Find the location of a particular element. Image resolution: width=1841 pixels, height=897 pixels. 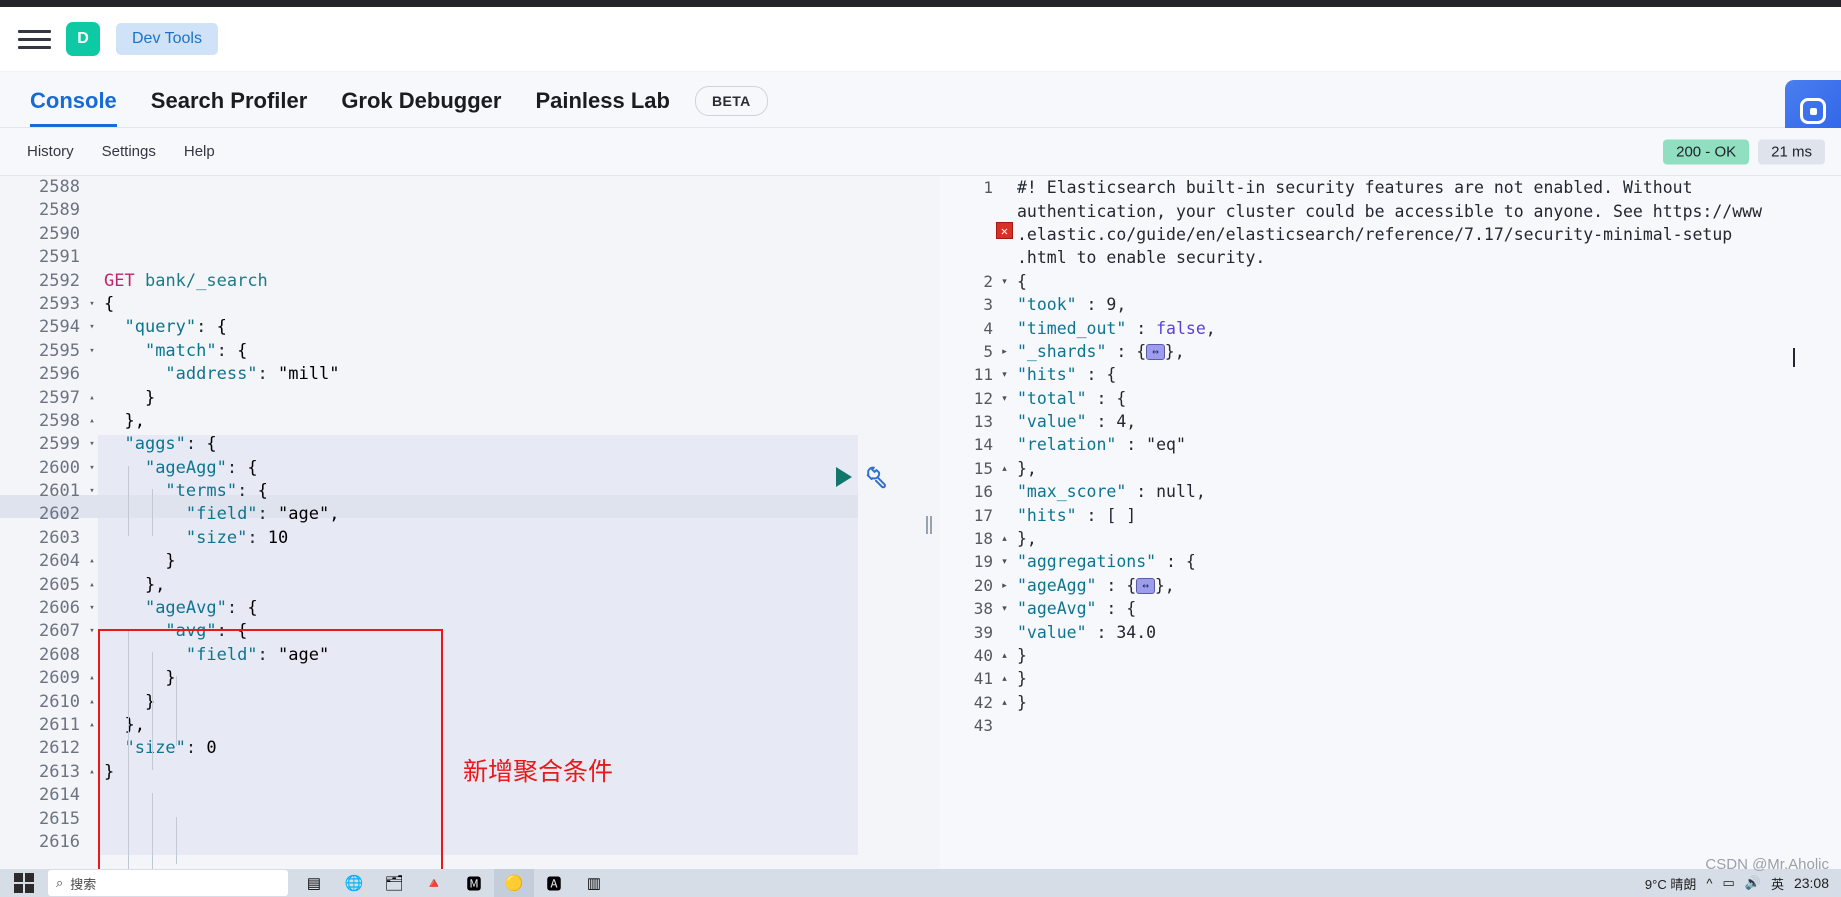

output-line: 20 ▸ "ageAgg" : {↔}, is located at coordinates (1390, 585).